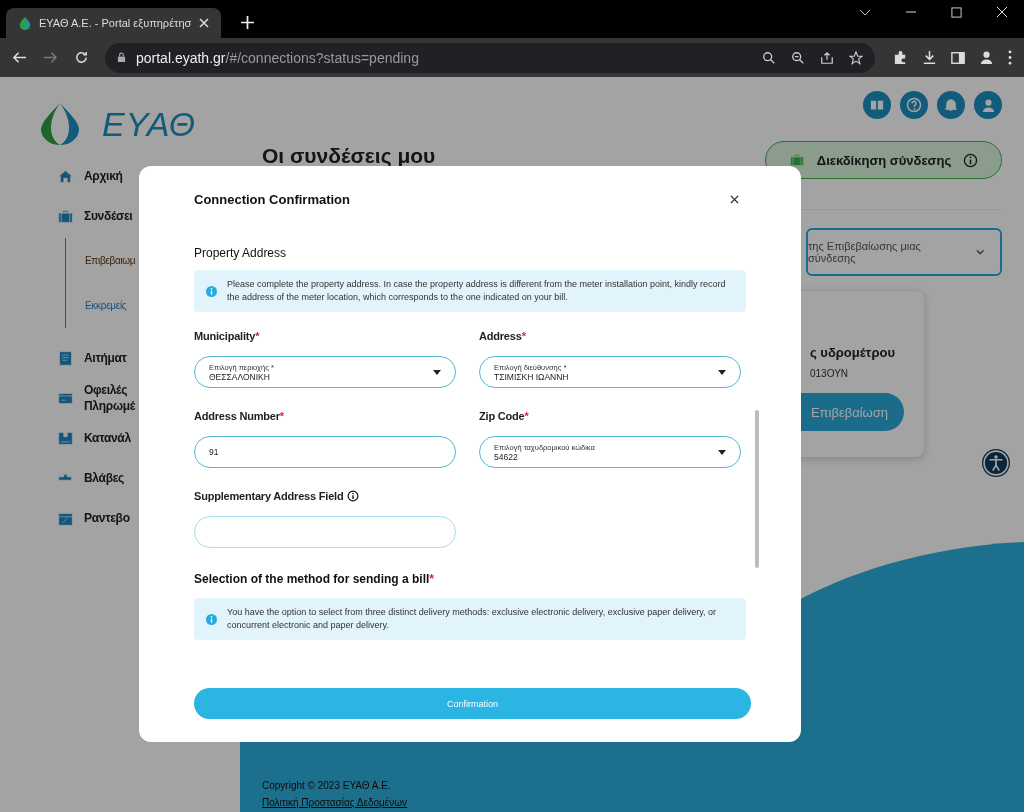  I want to click on back-arrow-icon, so click(19, 57).